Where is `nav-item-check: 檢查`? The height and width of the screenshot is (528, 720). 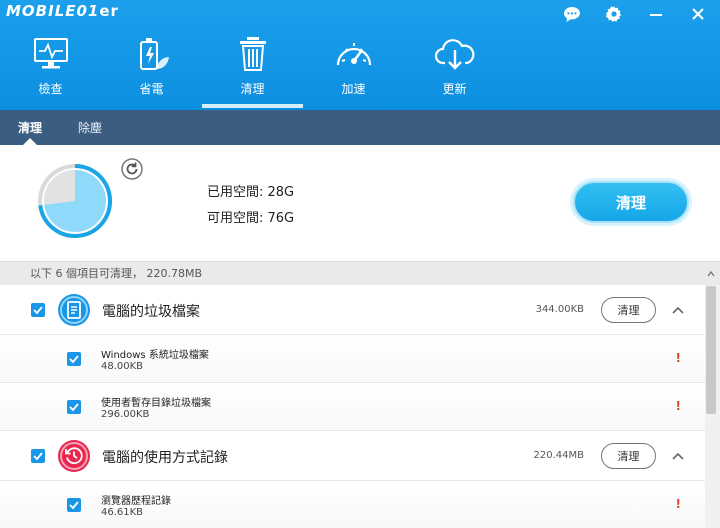
nav-item-check: 檢查 is located at coordinates (50, 70).